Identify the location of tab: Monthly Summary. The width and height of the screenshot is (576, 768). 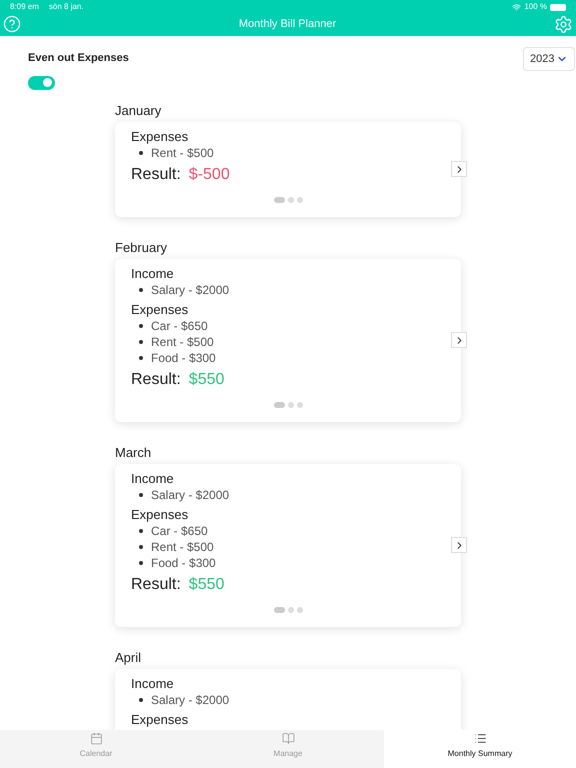
(480, 749).